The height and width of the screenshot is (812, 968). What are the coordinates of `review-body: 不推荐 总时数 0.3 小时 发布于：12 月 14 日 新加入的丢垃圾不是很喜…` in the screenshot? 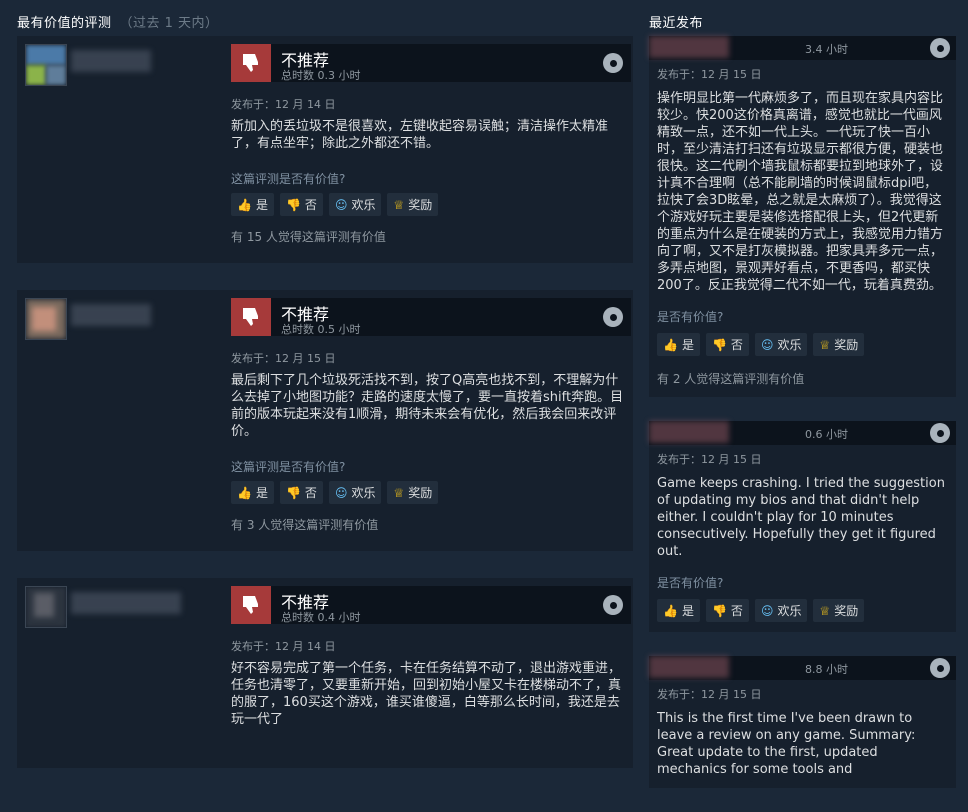 It's located at (431, 144).